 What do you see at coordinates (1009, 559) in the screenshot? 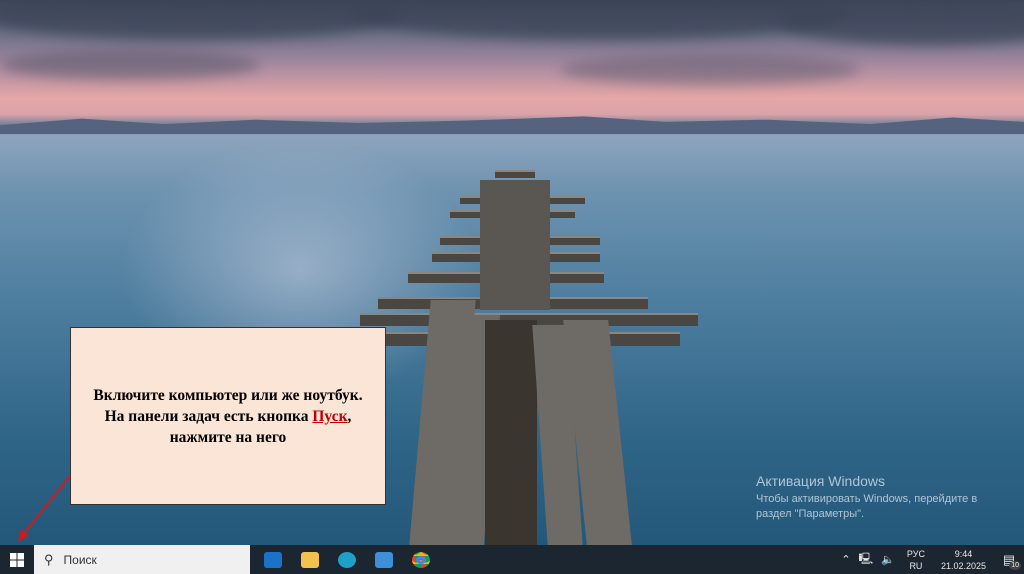
I see `notification-button: ▤ 10` at bounding box center [1009, 559].